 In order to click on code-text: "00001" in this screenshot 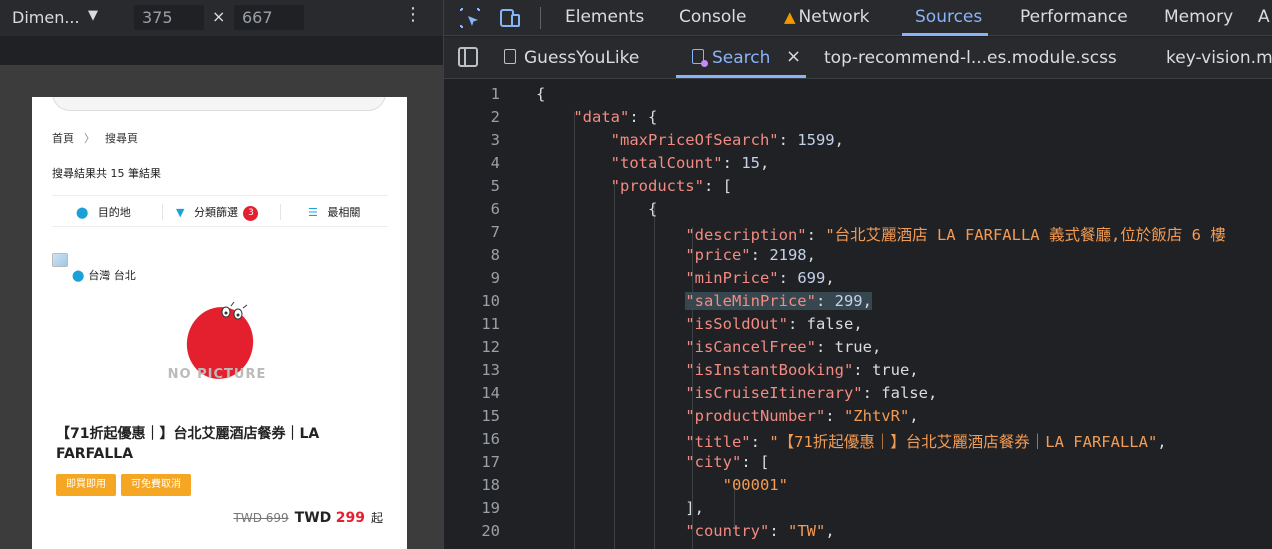, I will do `click(755, 485)`.